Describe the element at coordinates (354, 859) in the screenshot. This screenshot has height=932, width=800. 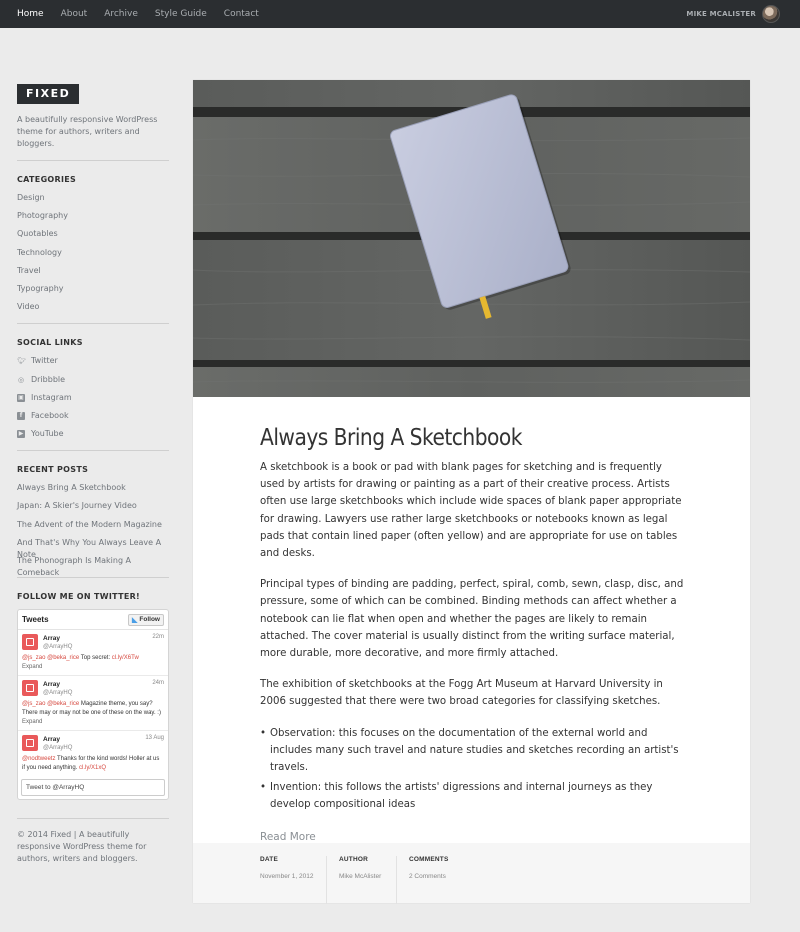
I see `meta-label-author: AUTHOR` at that location.